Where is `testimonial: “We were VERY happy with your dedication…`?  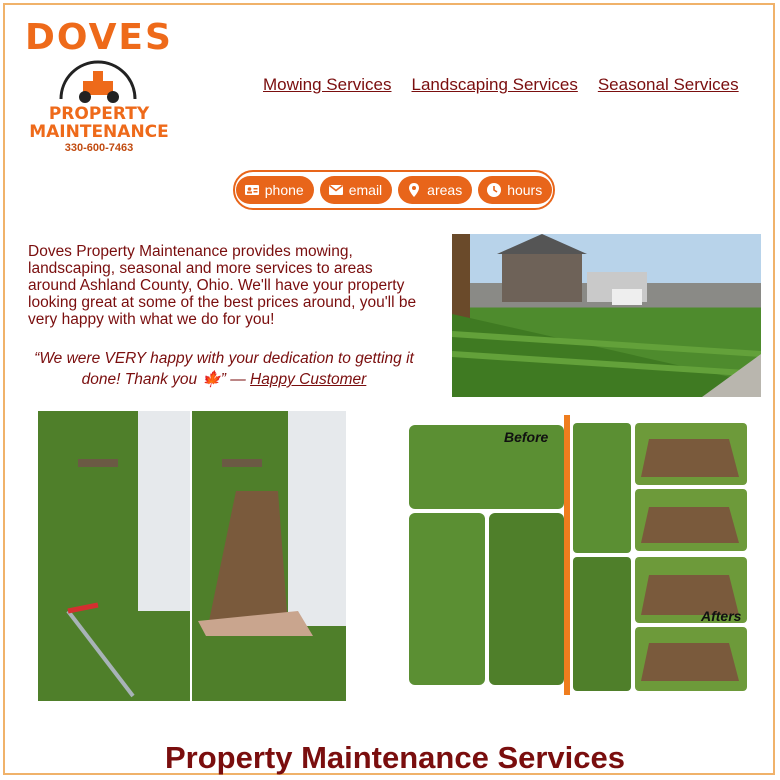 testimonial: “We were VERY happy with your dedication… is located at coordinates (224, 369).